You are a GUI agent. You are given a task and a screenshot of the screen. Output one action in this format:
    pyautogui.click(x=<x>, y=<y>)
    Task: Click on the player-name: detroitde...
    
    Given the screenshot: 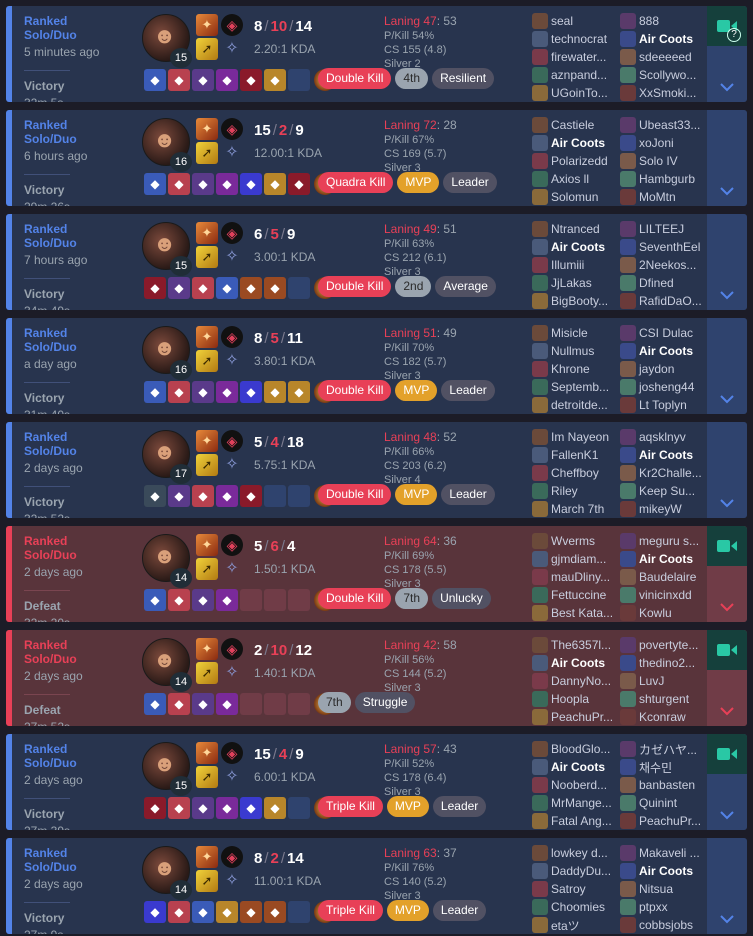 What is the action you would take?
    pyautogui.click(x=579, y=405)
    